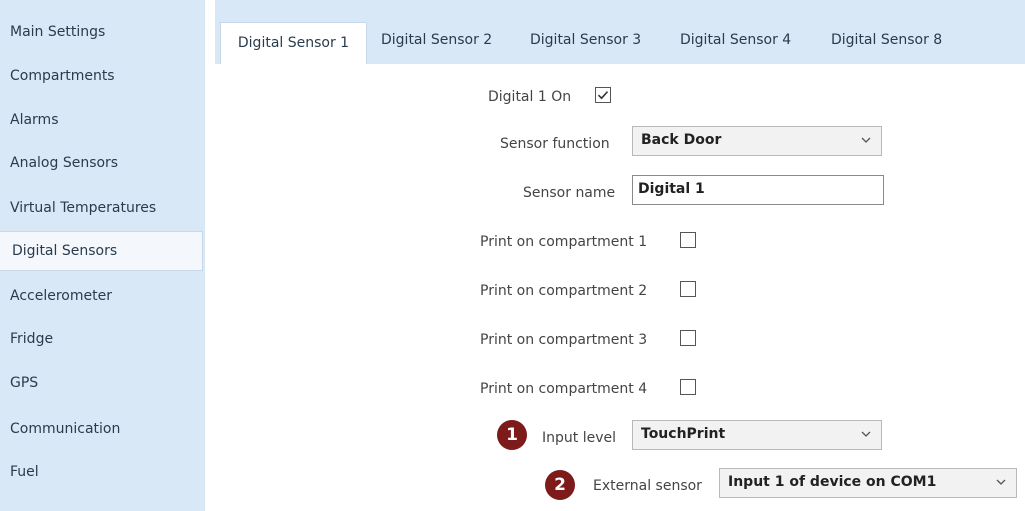  Describe the element at coordinates (579, 438) in the screenshot. I see `input-level-label: Input level` at that location.